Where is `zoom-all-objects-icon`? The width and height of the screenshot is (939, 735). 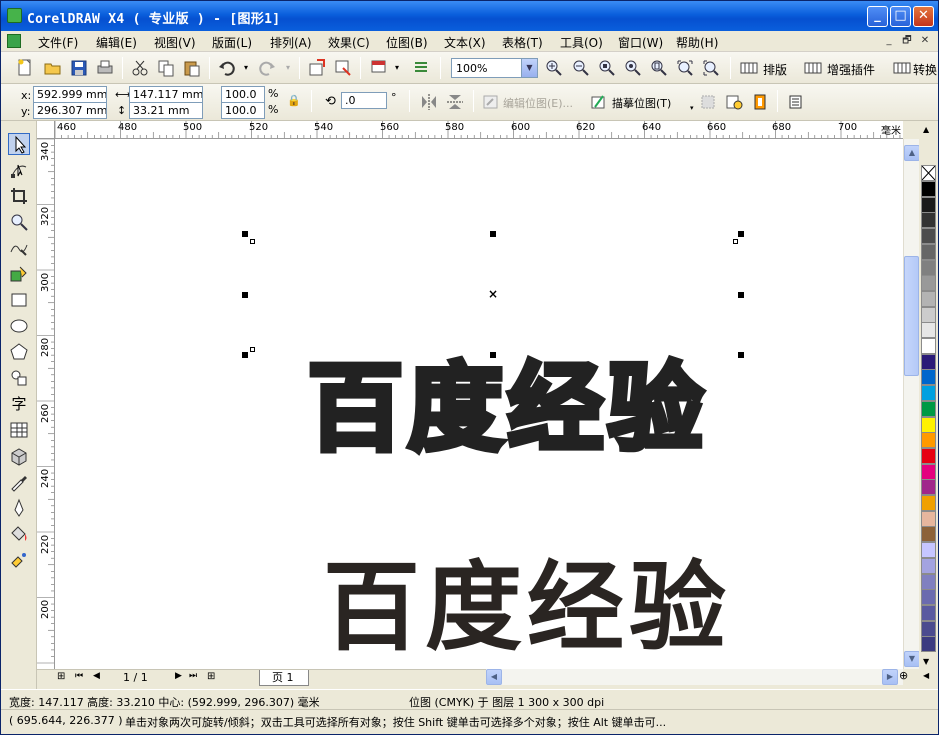
zoom-all-objects-icon is located at coordinates (633, 68).